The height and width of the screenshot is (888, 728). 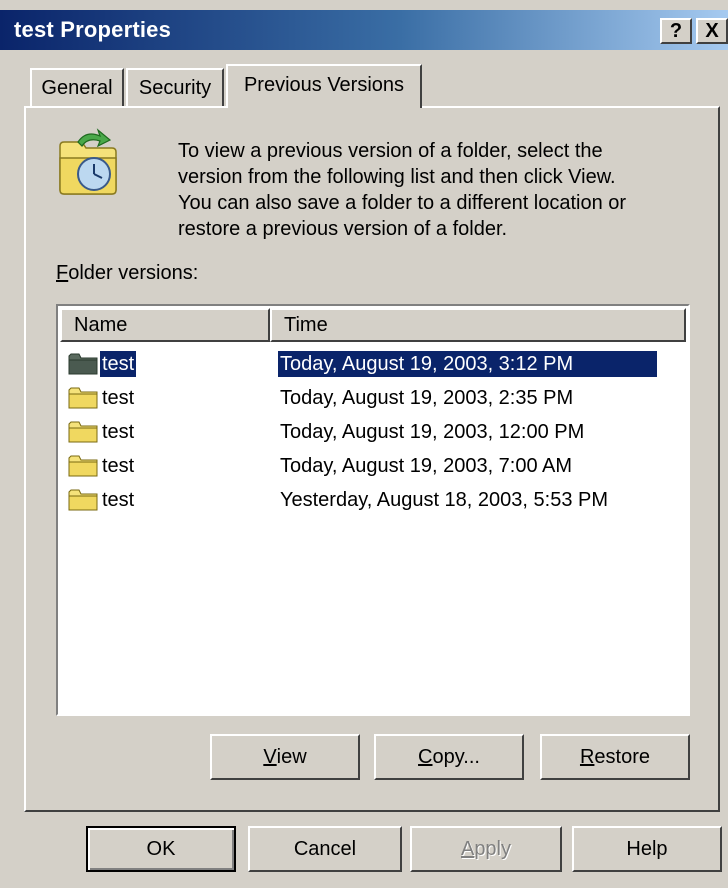 I want to click on column-header-time: Time, so click(x=478, y=325).